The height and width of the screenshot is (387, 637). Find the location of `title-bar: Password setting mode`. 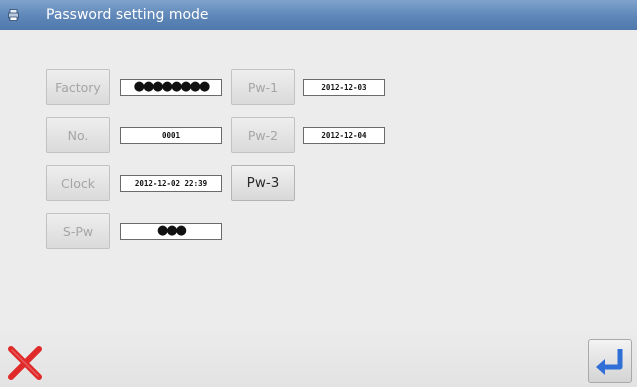

title-bar: Password setting mode is located at coordinates (318, 15).